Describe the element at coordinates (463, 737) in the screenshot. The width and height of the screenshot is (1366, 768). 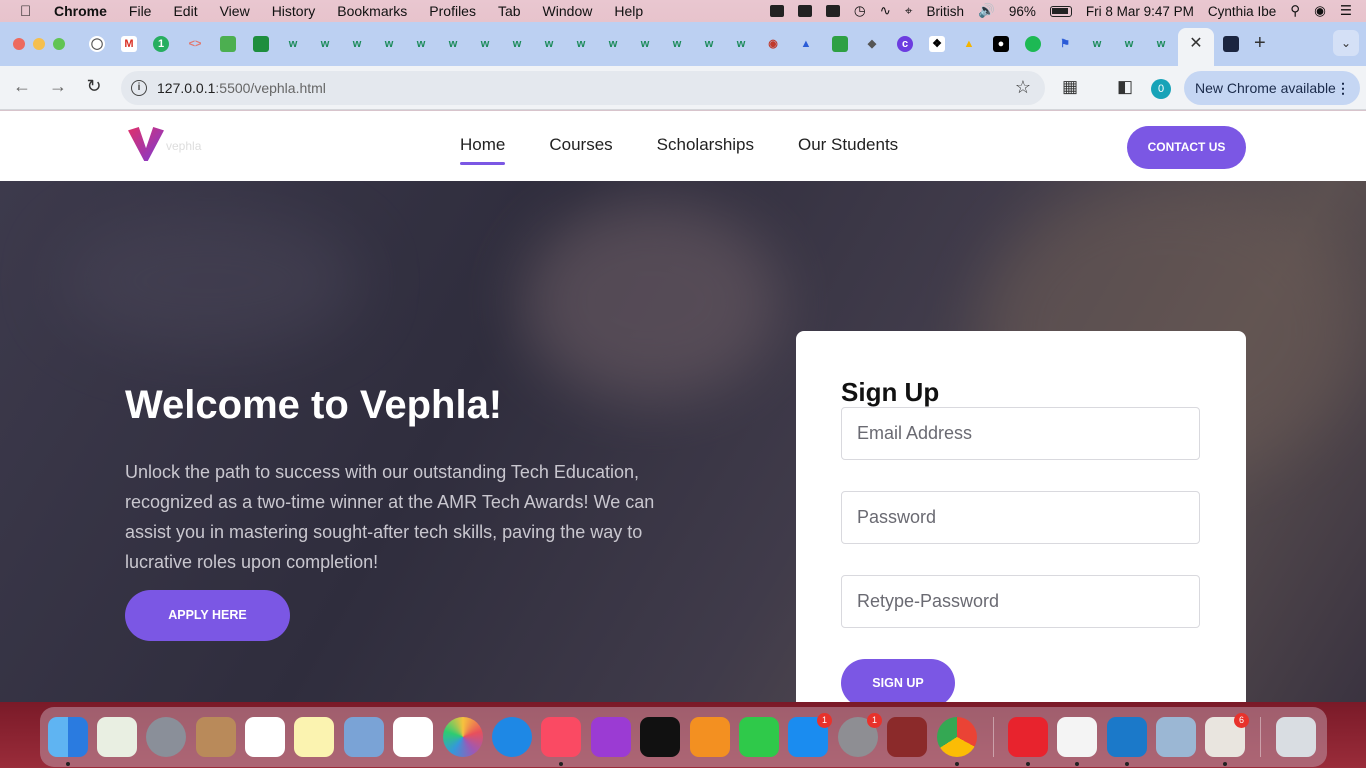
I see `photos-icon` at that location.